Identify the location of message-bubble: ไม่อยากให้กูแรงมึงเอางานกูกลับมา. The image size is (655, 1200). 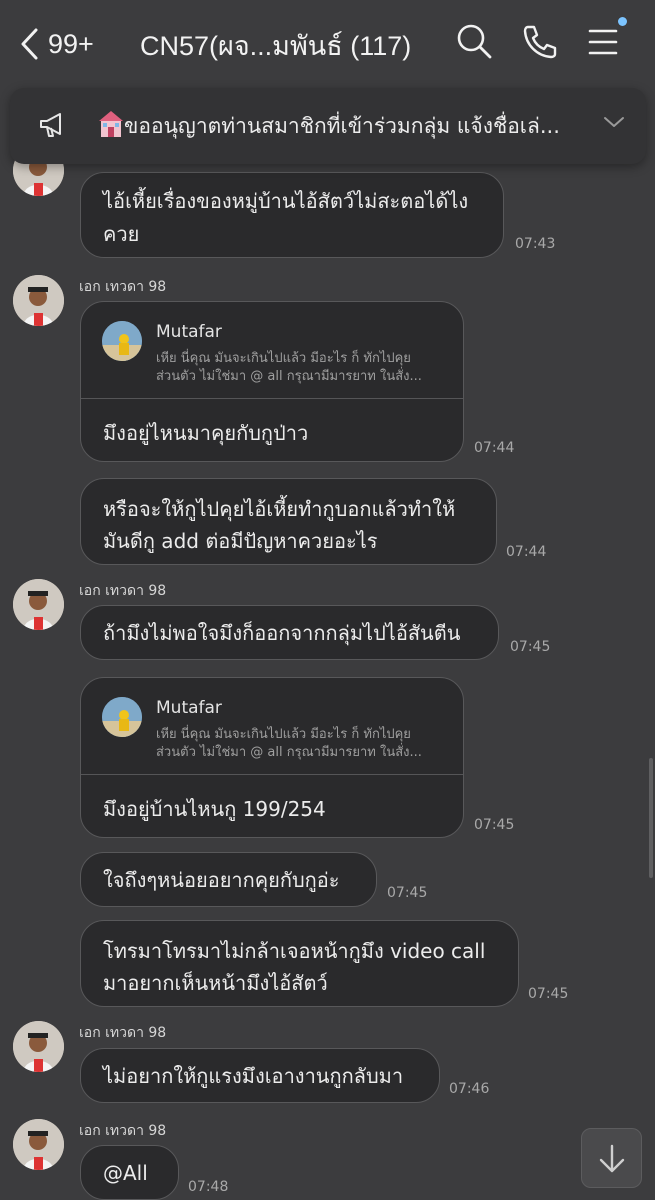
(260, 1075).